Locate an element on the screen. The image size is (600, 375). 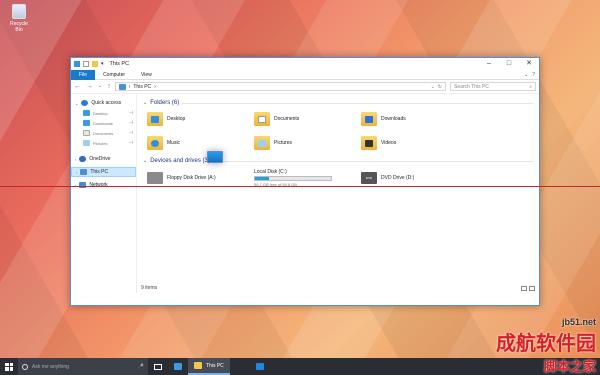
drive-usage-fill is located at coordinates (262, 178).